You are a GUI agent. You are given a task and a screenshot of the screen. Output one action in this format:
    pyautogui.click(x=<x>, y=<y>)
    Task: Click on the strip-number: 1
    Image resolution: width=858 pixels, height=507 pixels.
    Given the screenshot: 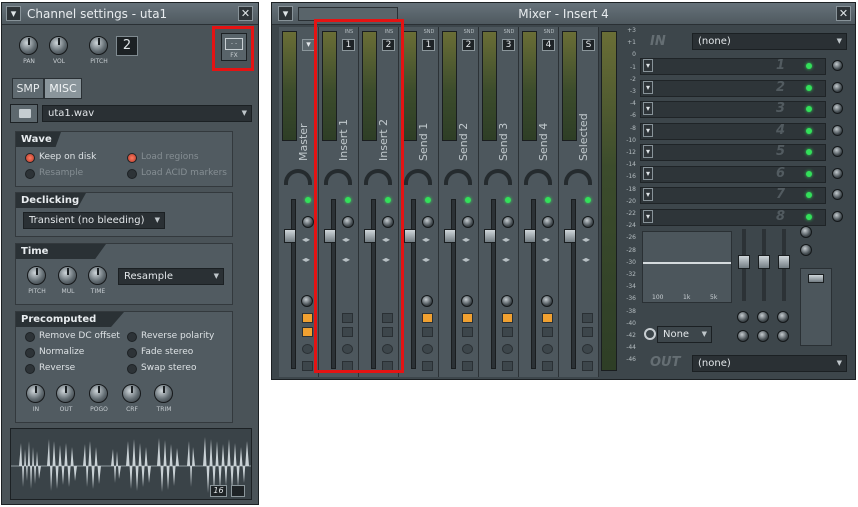 What is the action you would take?
    pyautogui.click(x=428, y=45)
    